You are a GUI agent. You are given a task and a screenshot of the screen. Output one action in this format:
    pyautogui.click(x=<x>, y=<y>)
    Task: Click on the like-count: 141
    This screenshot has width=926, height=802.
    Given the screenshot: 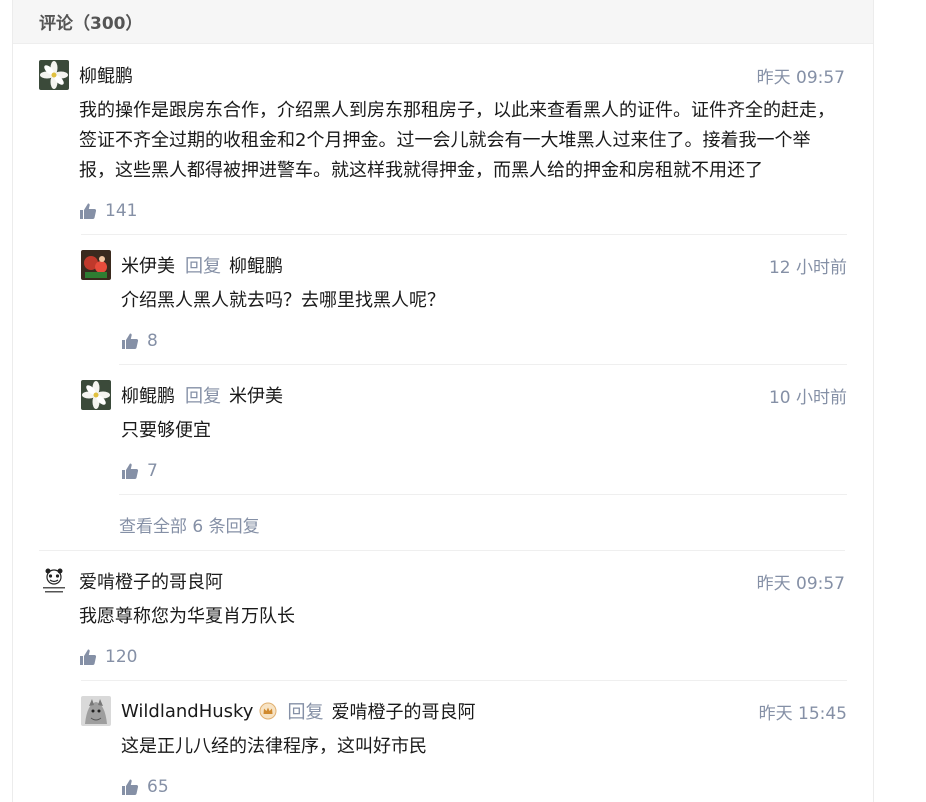 What is the action you would take?
    pyautogui.click(x=121, y=211)
    